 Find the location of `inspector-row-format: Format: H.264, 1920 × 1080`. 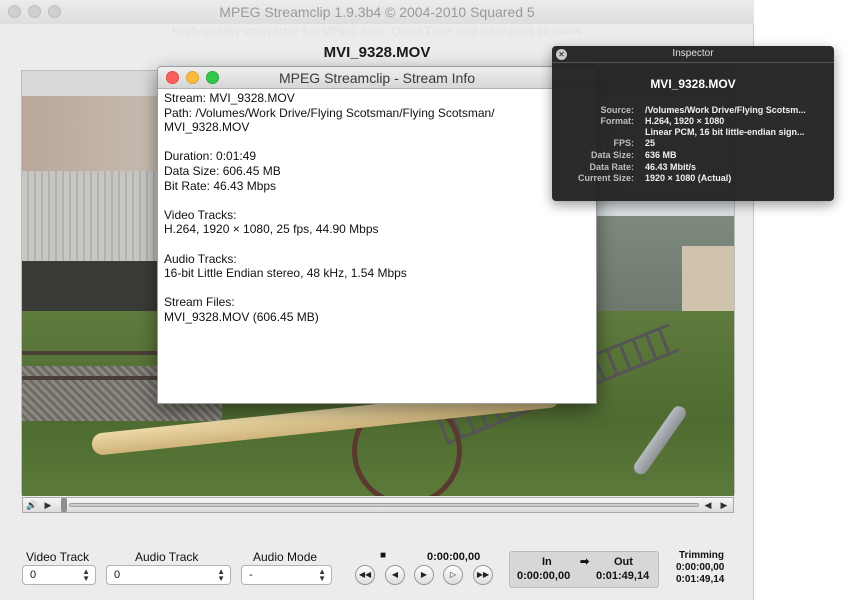

inspector-row-format: Format: H.264, 1920 × 1080 is located at coordinates (693, 121).